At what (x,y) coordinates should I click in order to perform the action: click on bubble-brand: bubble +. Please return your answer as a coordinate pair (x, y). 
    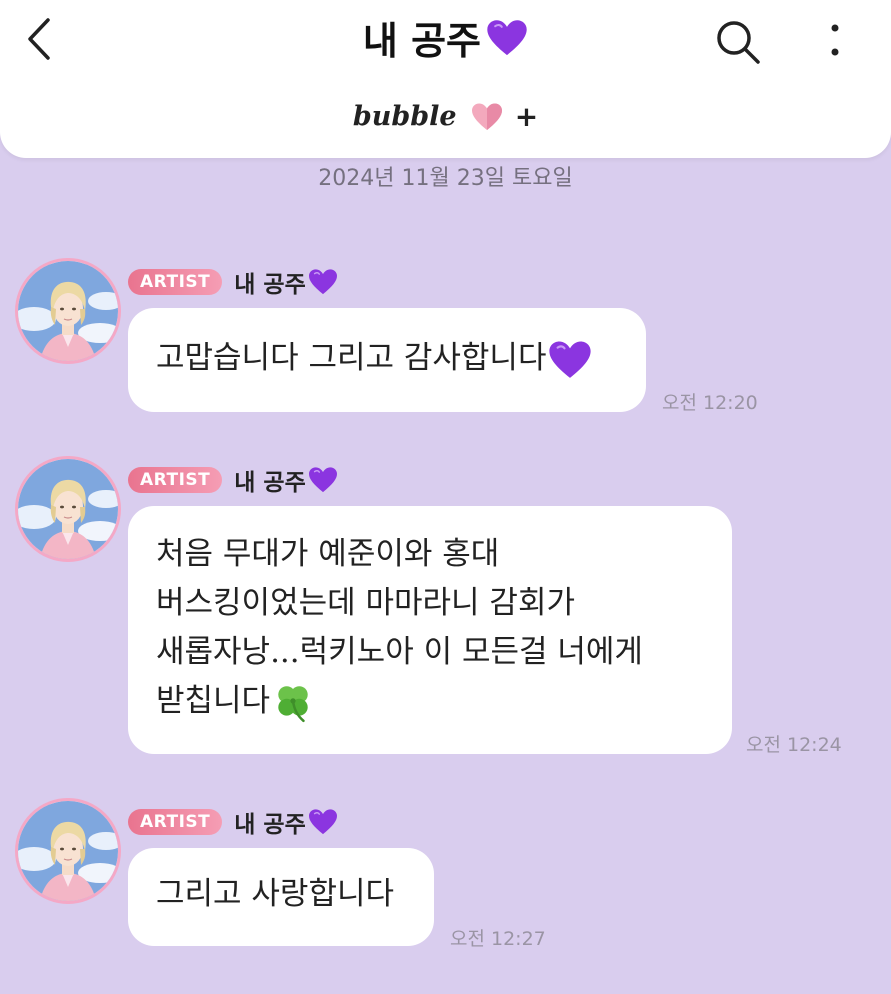
    Looking at the image, I should click on (445, 116).